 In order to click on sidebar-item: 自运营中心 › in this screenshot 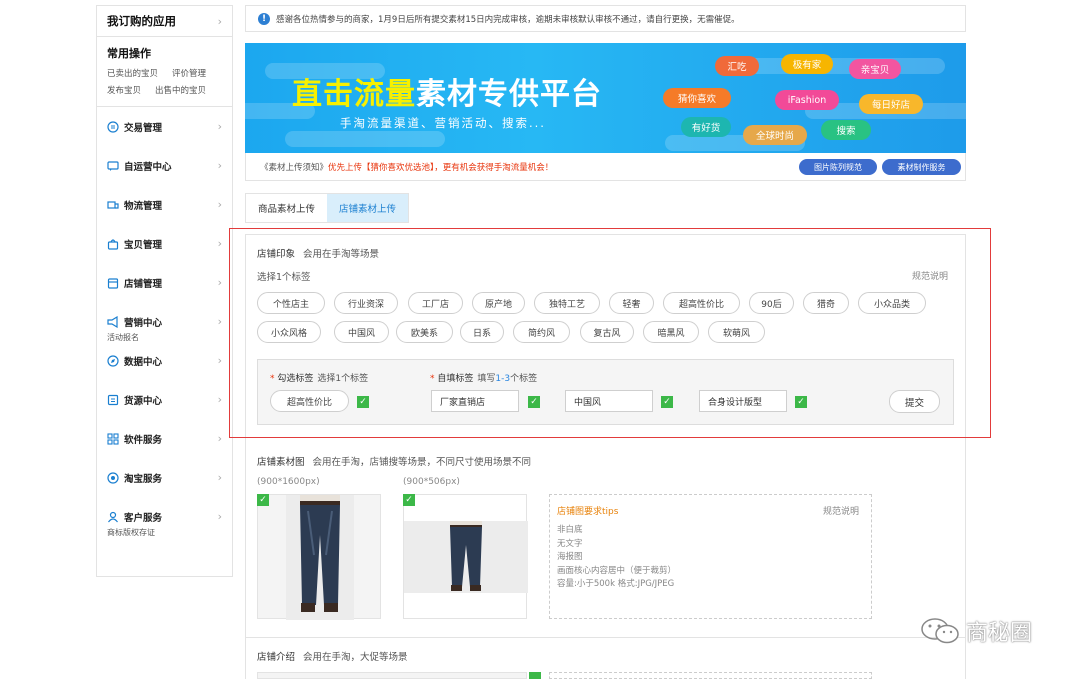, I will do `click(164, 165)`.